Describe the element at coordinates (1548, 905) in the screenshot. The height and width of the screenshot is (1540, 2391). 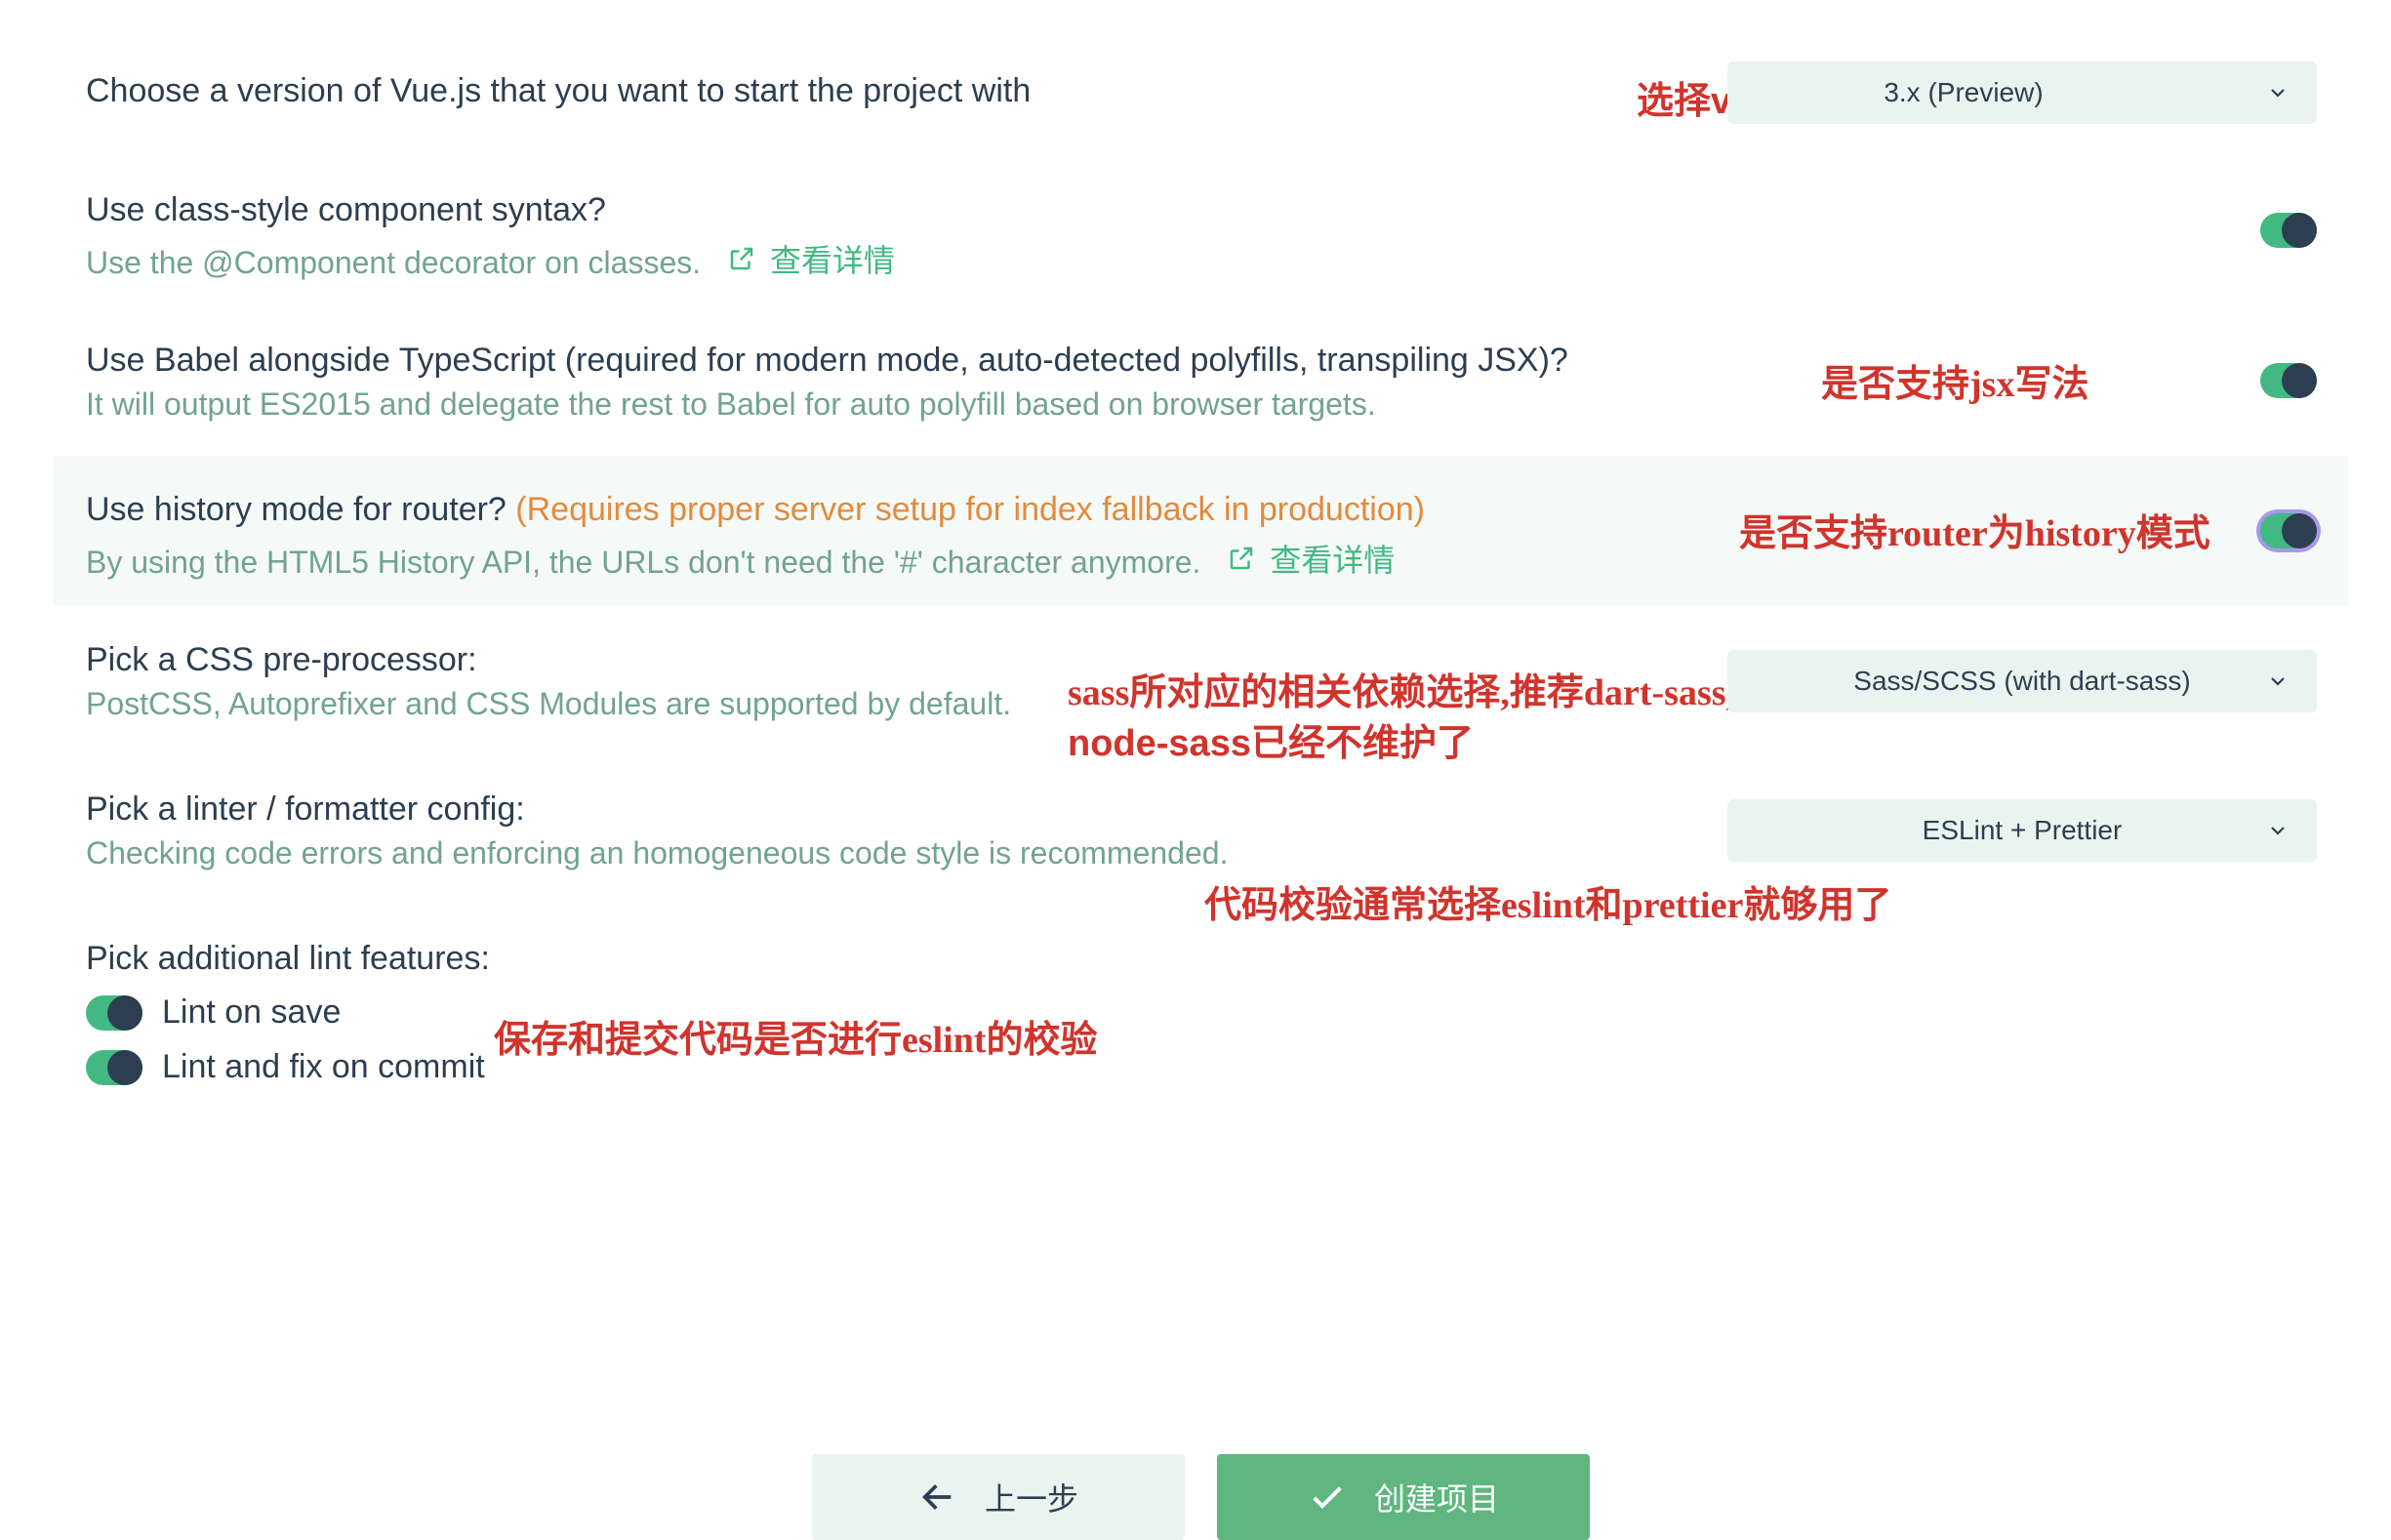
I see `linter-annotation: 代码校验通常选择eslint和prettier就够用了` at that location.